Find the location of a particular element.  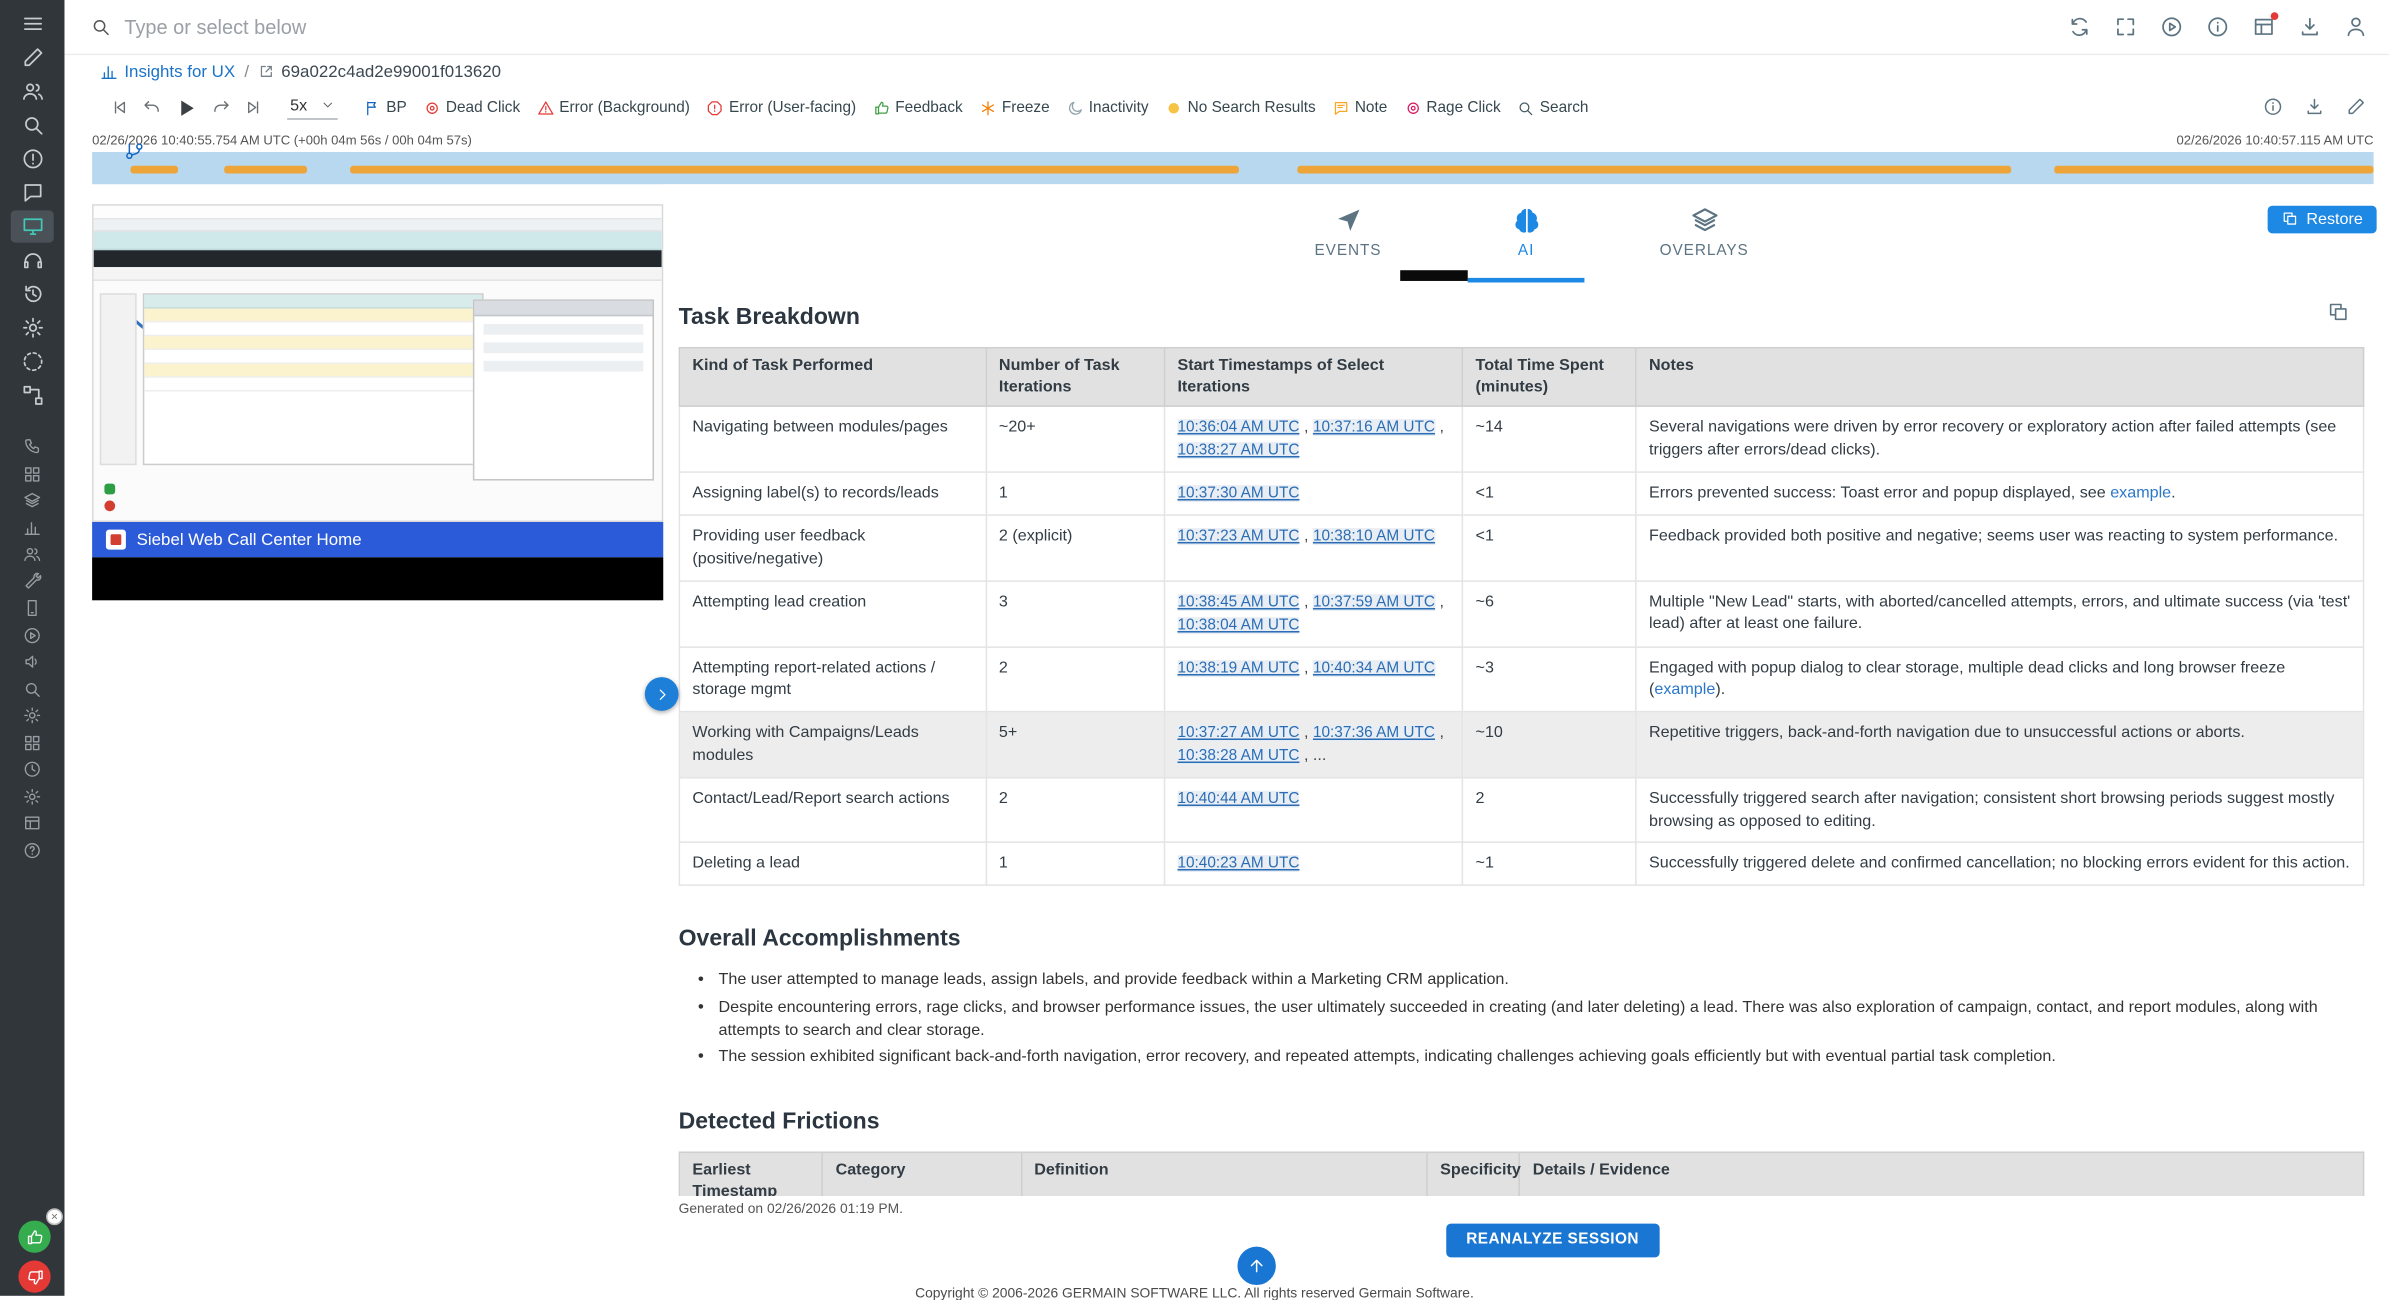

tab-ai: AI is located at coordinates (1526, 244).